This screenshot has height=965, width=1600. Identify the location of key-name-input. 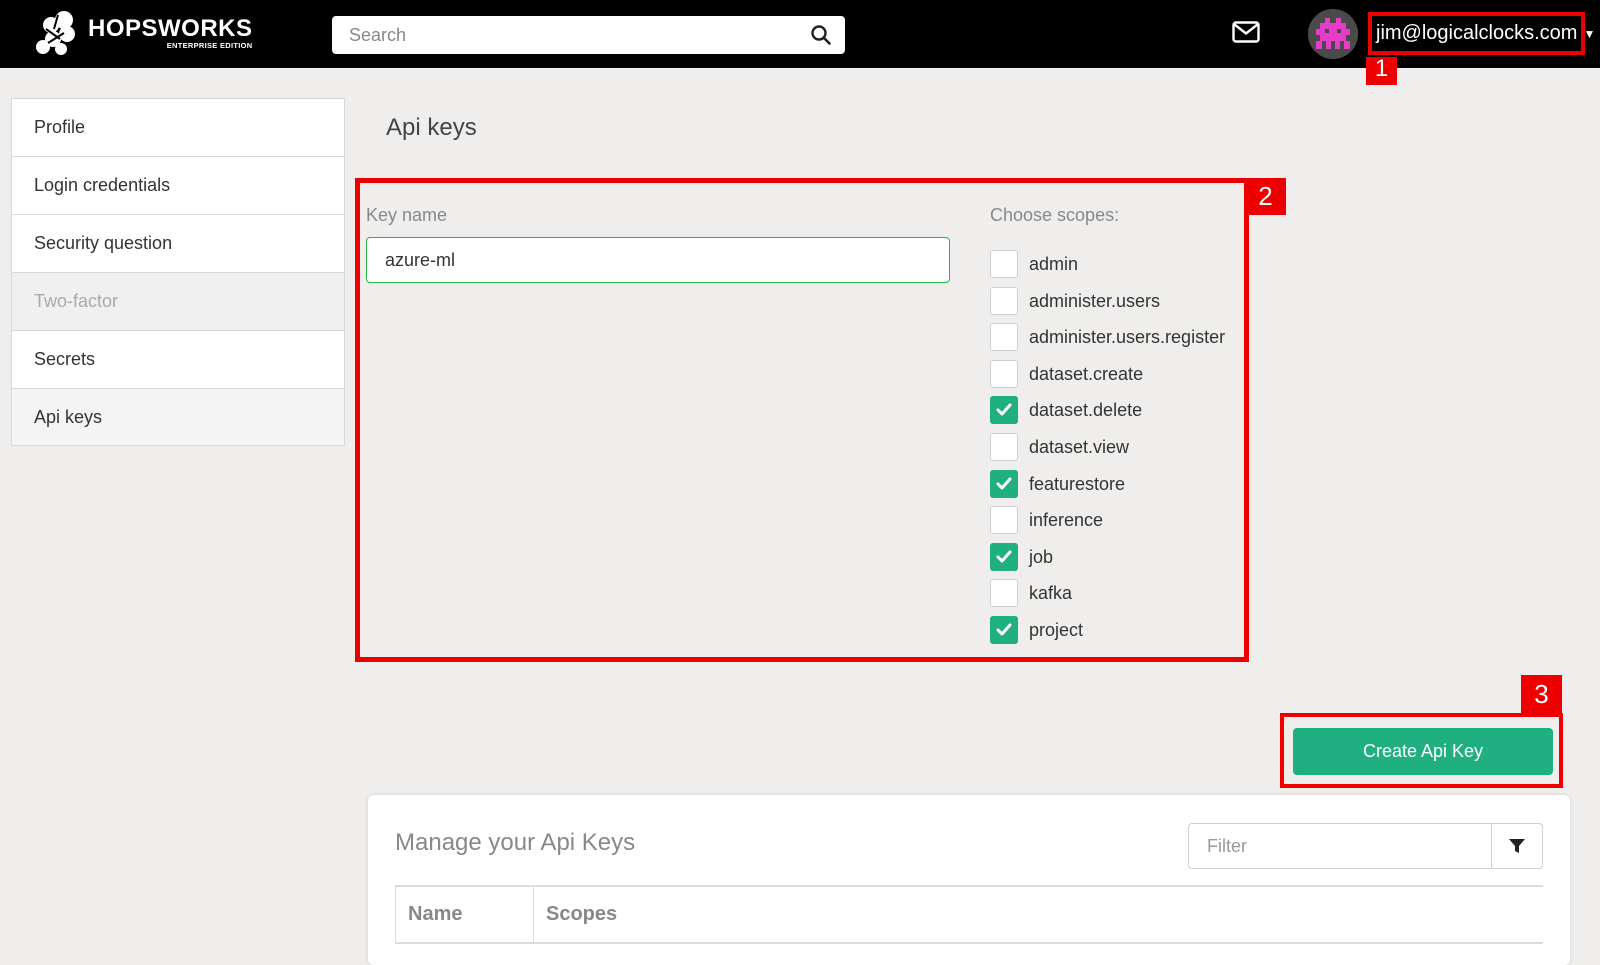
(658, 260).